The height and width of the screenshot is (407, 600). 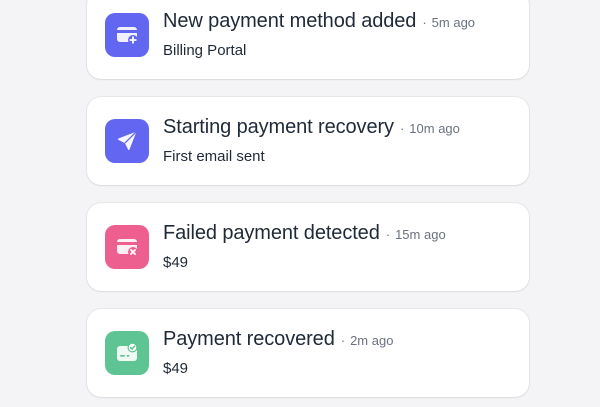 I want to click on event-title: Payment recovered, so click(x=249, y=339).